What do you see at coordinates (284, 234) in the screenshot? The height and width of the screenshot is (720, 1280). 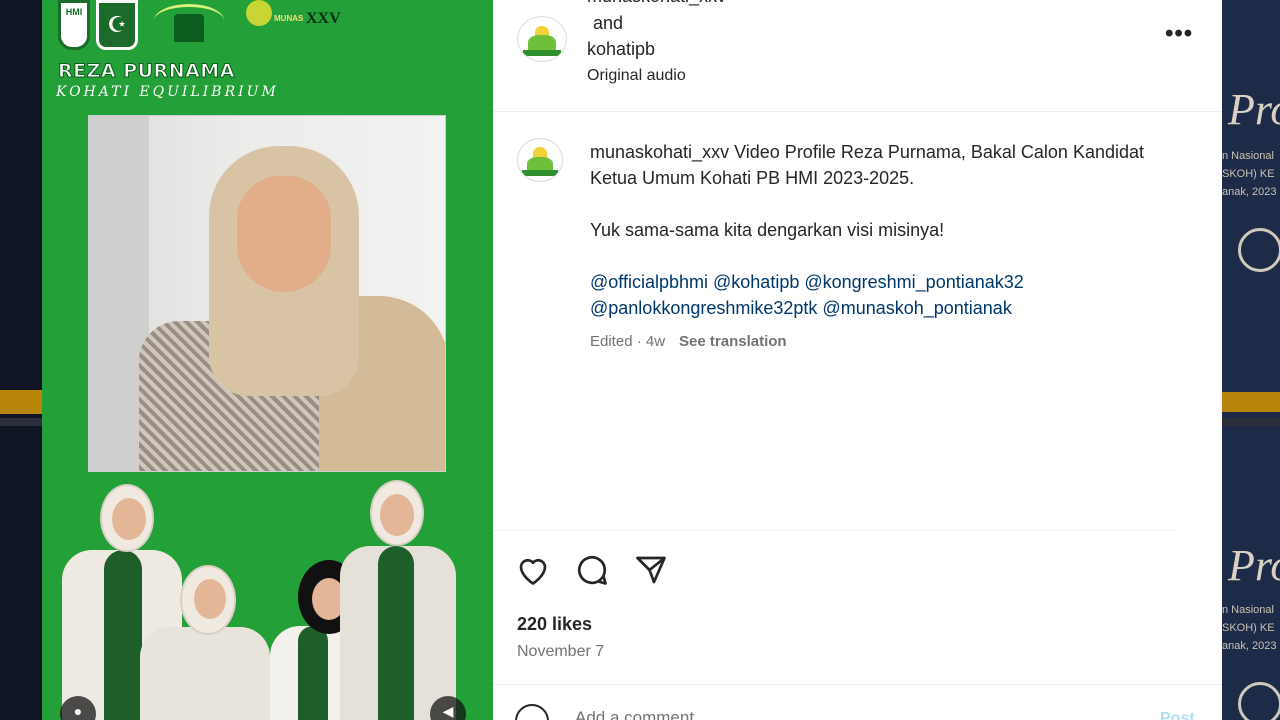 I see `speaker-face` at bounding box center [284, 234].